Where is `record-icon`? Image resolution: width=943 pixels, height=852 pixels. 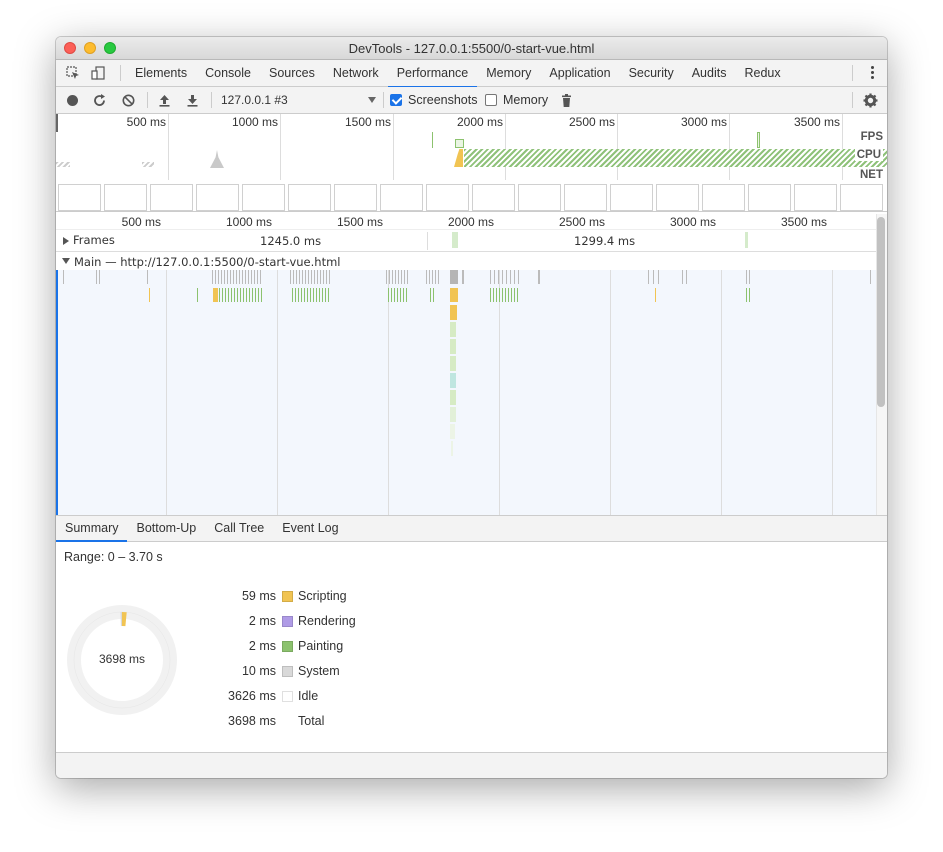
record-icon is located at coordinates (72, 100).